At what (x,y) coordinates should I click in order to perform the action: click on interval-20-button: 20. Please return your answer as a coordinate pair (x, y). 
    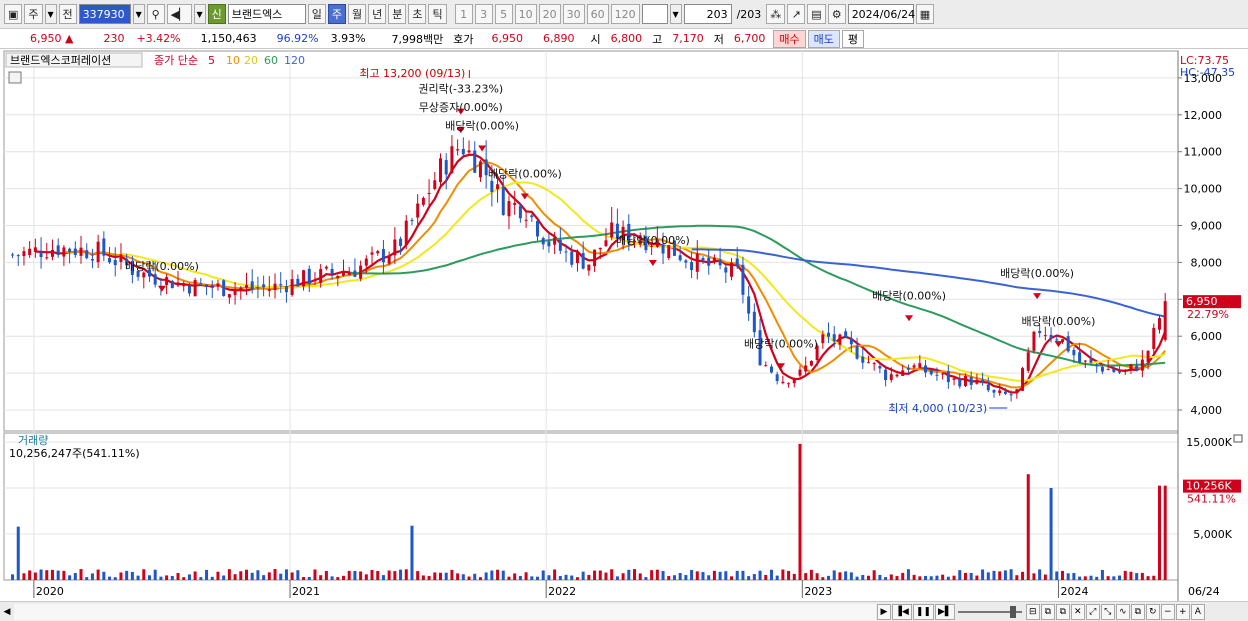
    Looking at the image, I should click on (549, 14).